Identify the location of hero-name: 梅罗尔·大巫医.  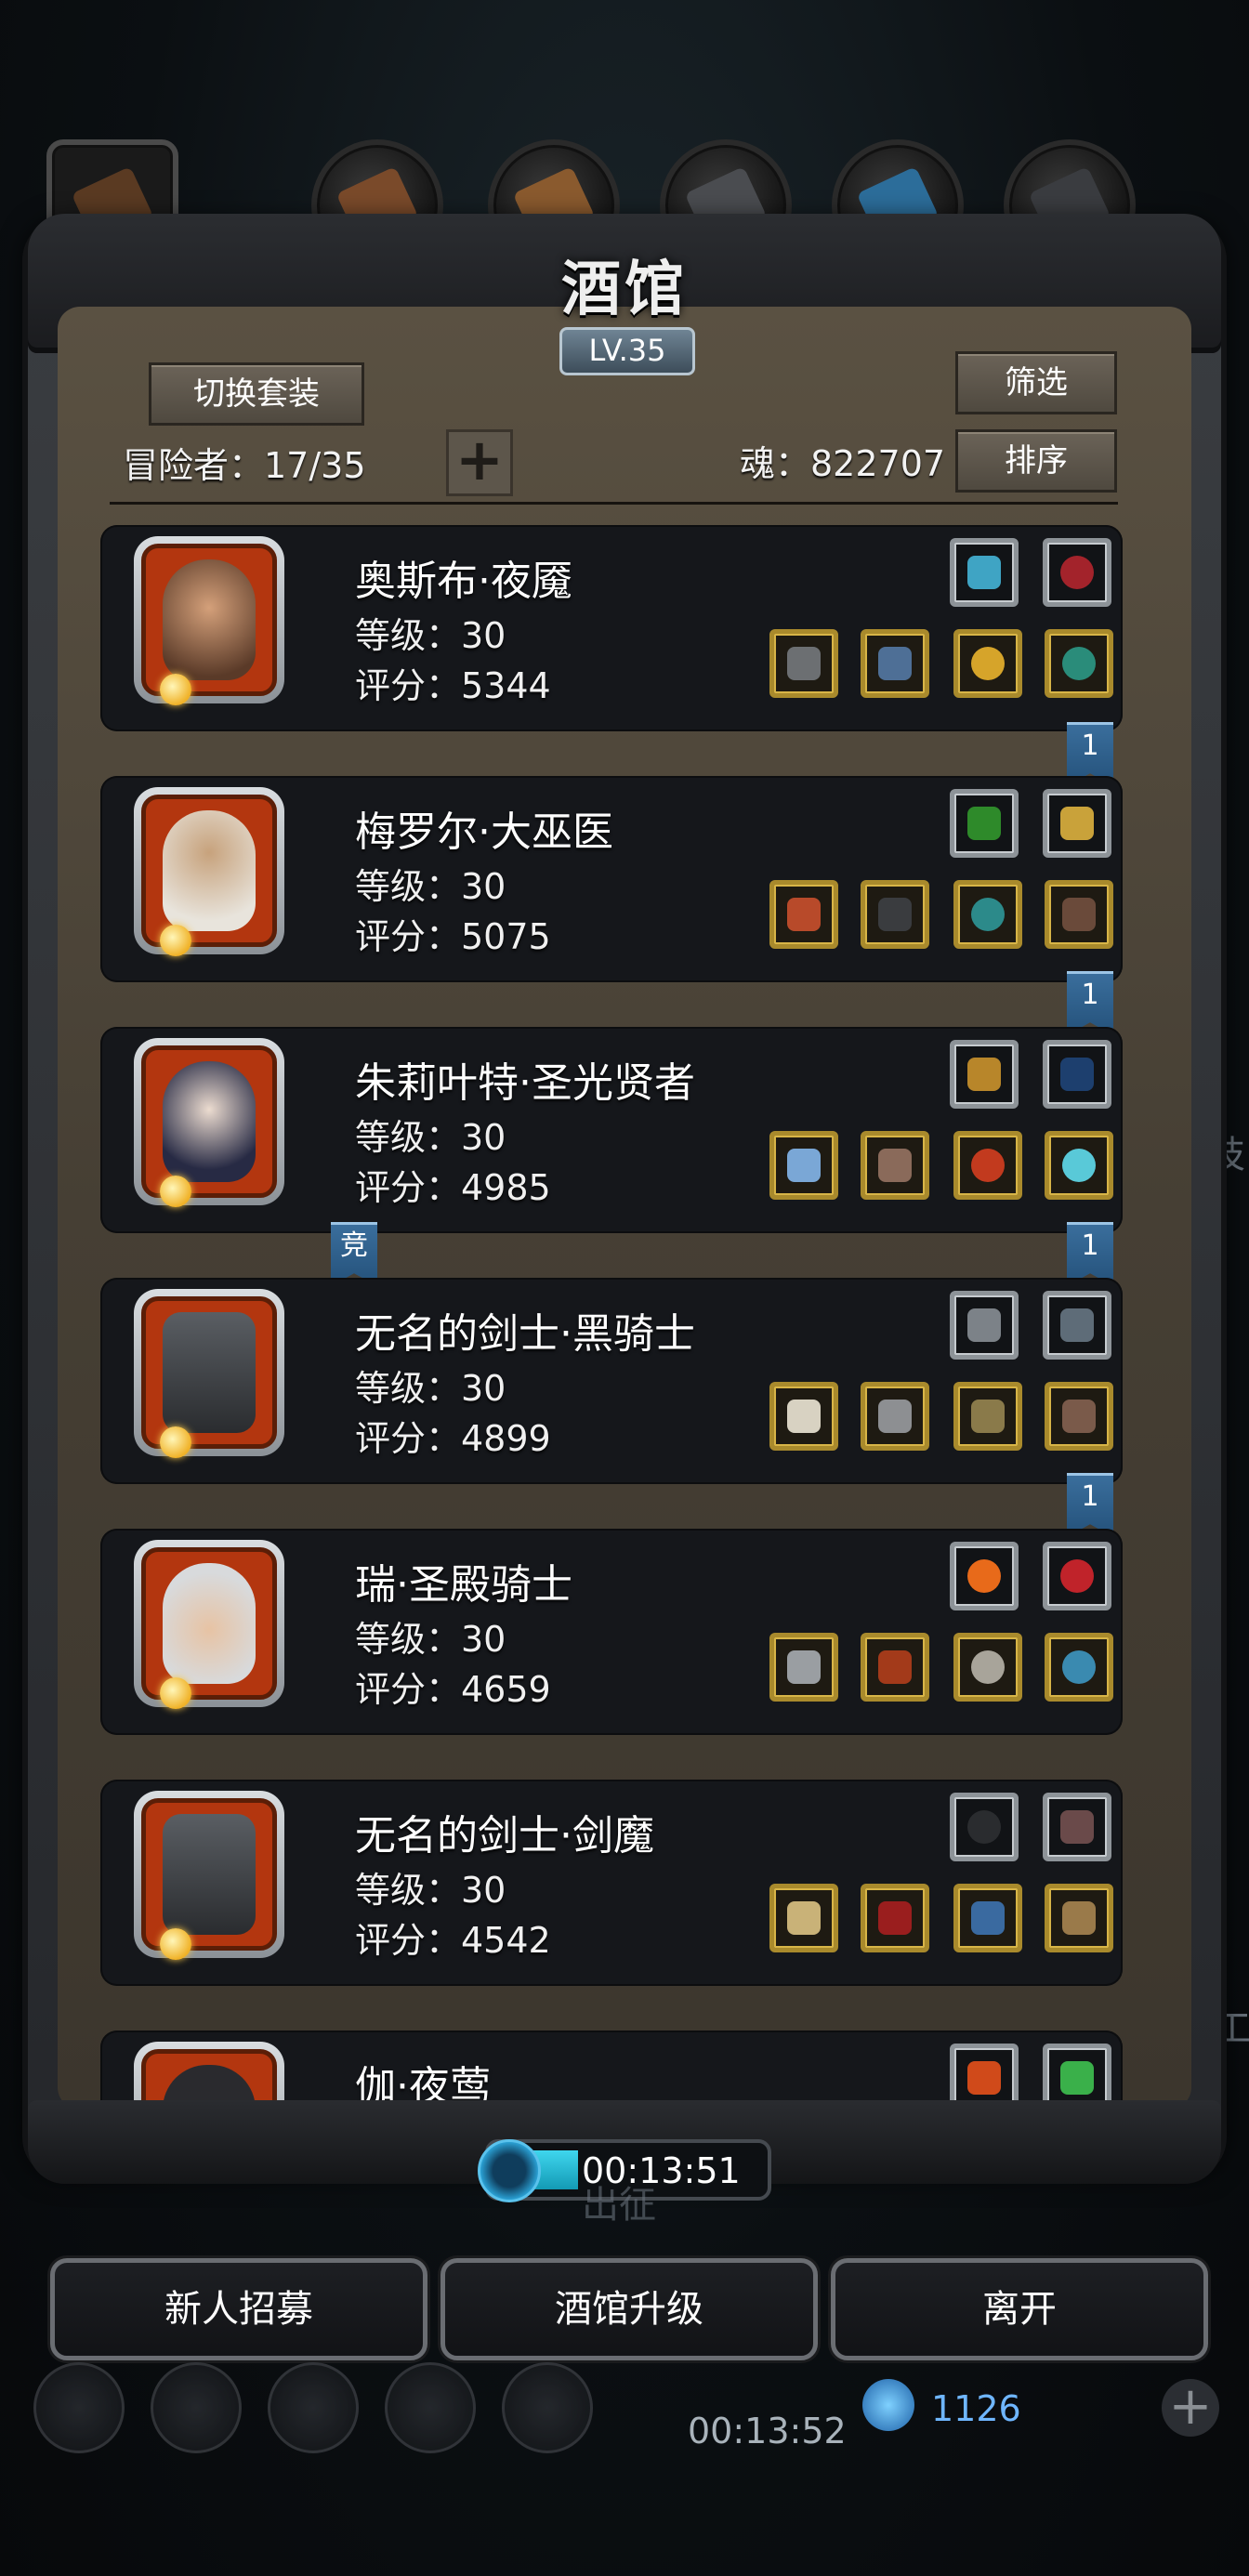
(484, 832).